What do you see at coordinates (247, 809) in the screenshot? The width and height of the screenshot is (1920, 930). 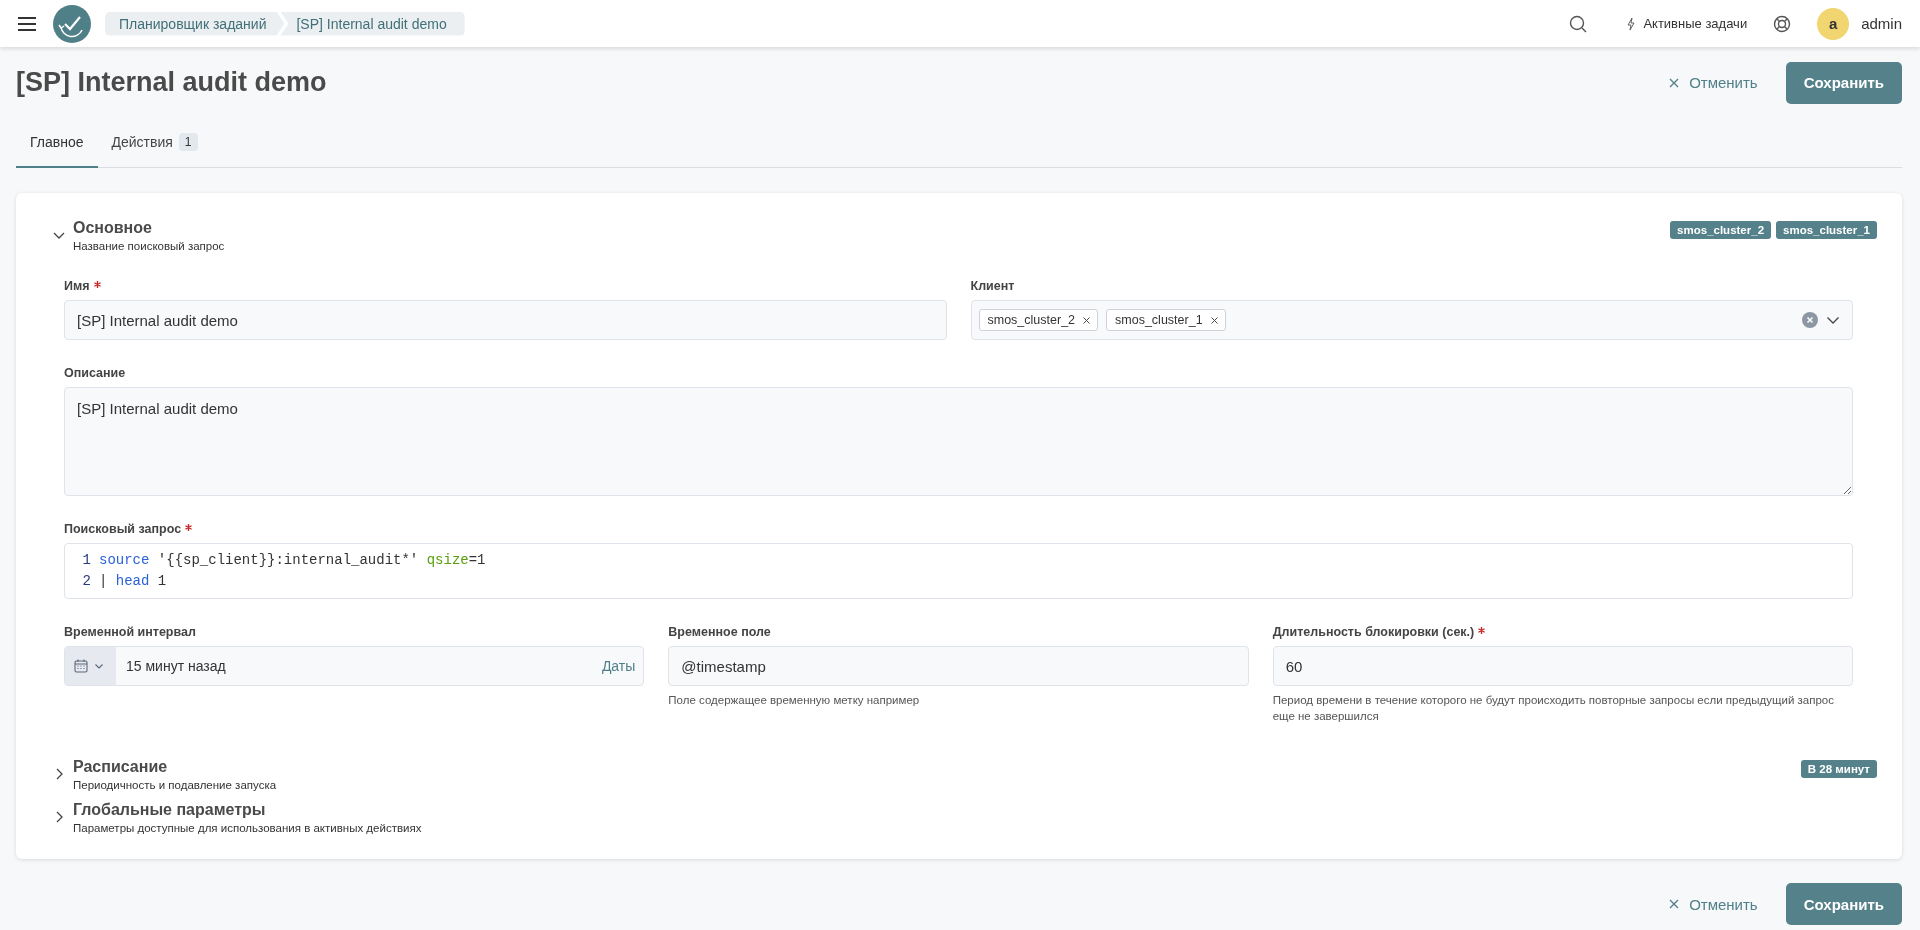 I see `section-title: Глобальные параметры` at bounding box center [247, 809].